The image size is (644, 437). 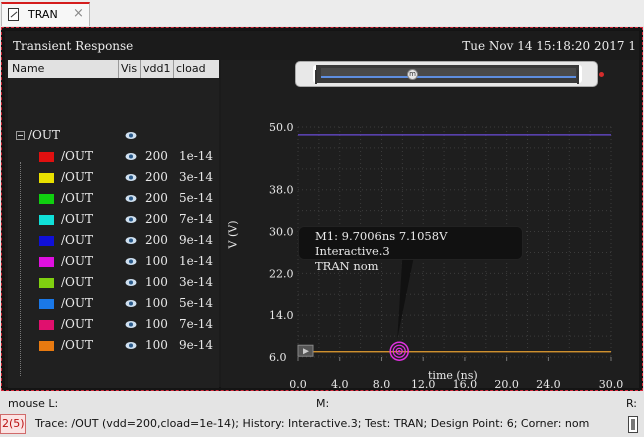 I want to click on x-tick-label: 24.0, so click(x=548, y=383).